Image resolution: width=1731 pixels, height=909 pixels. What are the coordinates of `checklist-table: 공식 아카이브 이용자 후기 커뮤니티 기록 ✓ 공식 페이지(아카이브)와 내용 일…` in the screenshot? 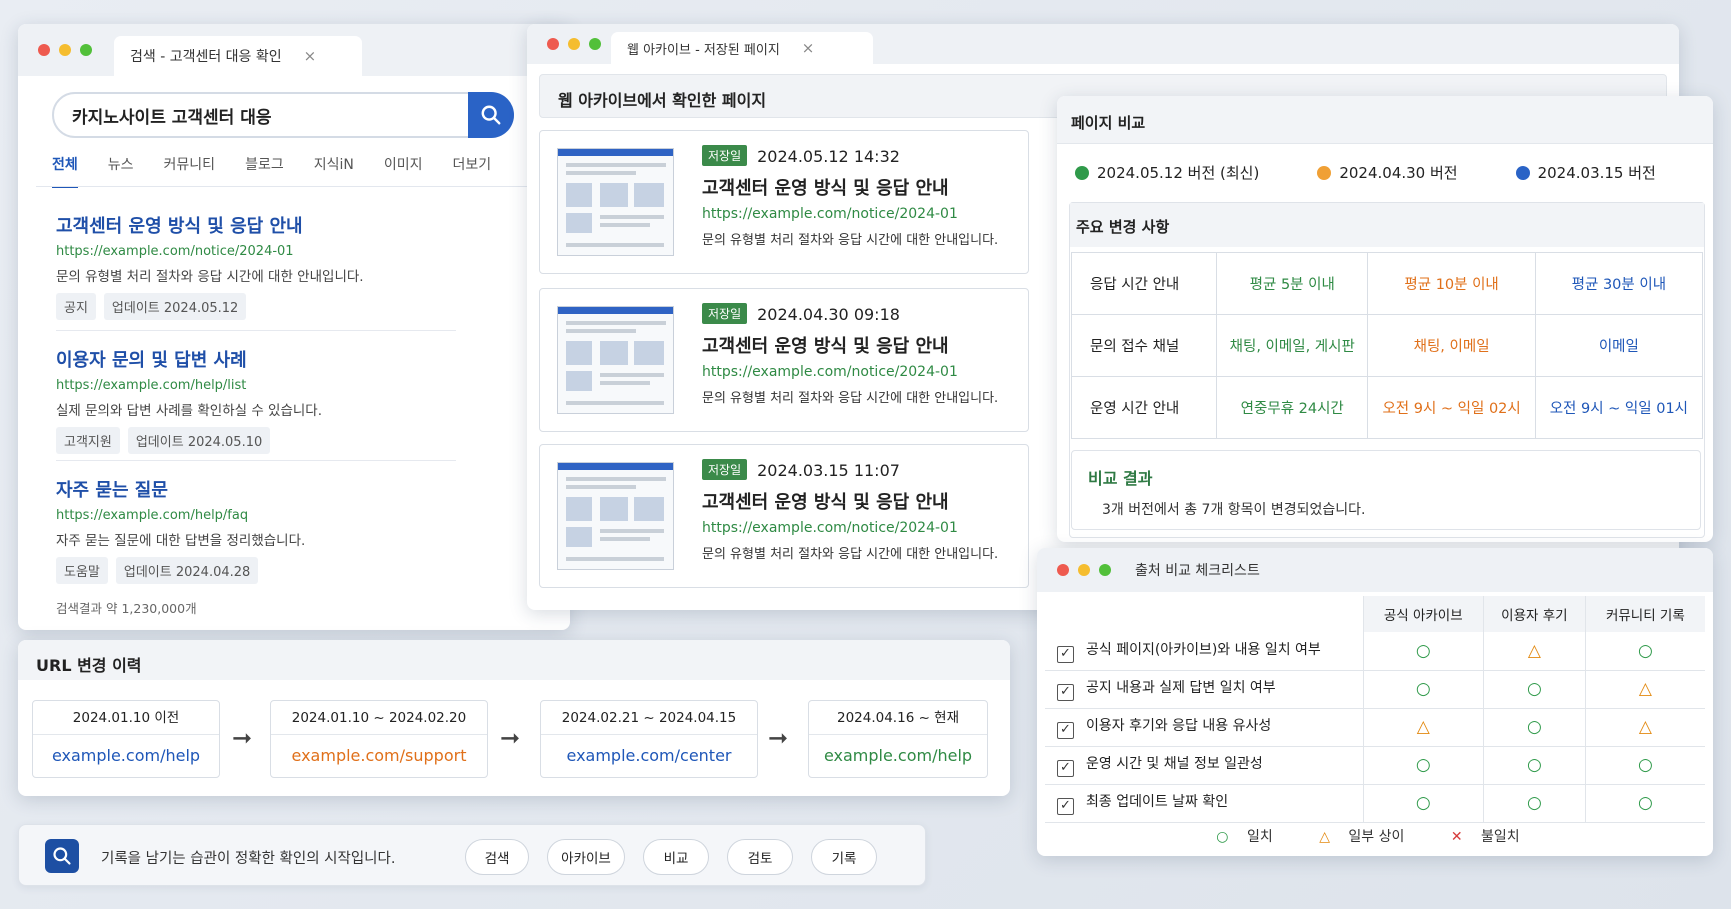 It's located at (1375, 709).